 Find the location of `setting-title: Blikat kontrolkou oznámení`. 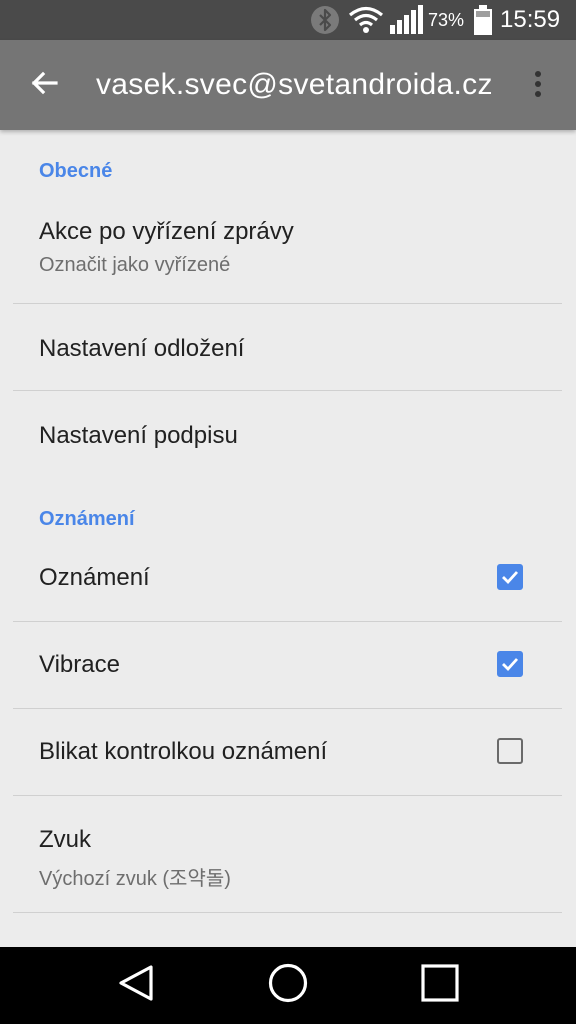

setting-title: Blikat kontrolkou oznámení is located at coordinates (183, 751).